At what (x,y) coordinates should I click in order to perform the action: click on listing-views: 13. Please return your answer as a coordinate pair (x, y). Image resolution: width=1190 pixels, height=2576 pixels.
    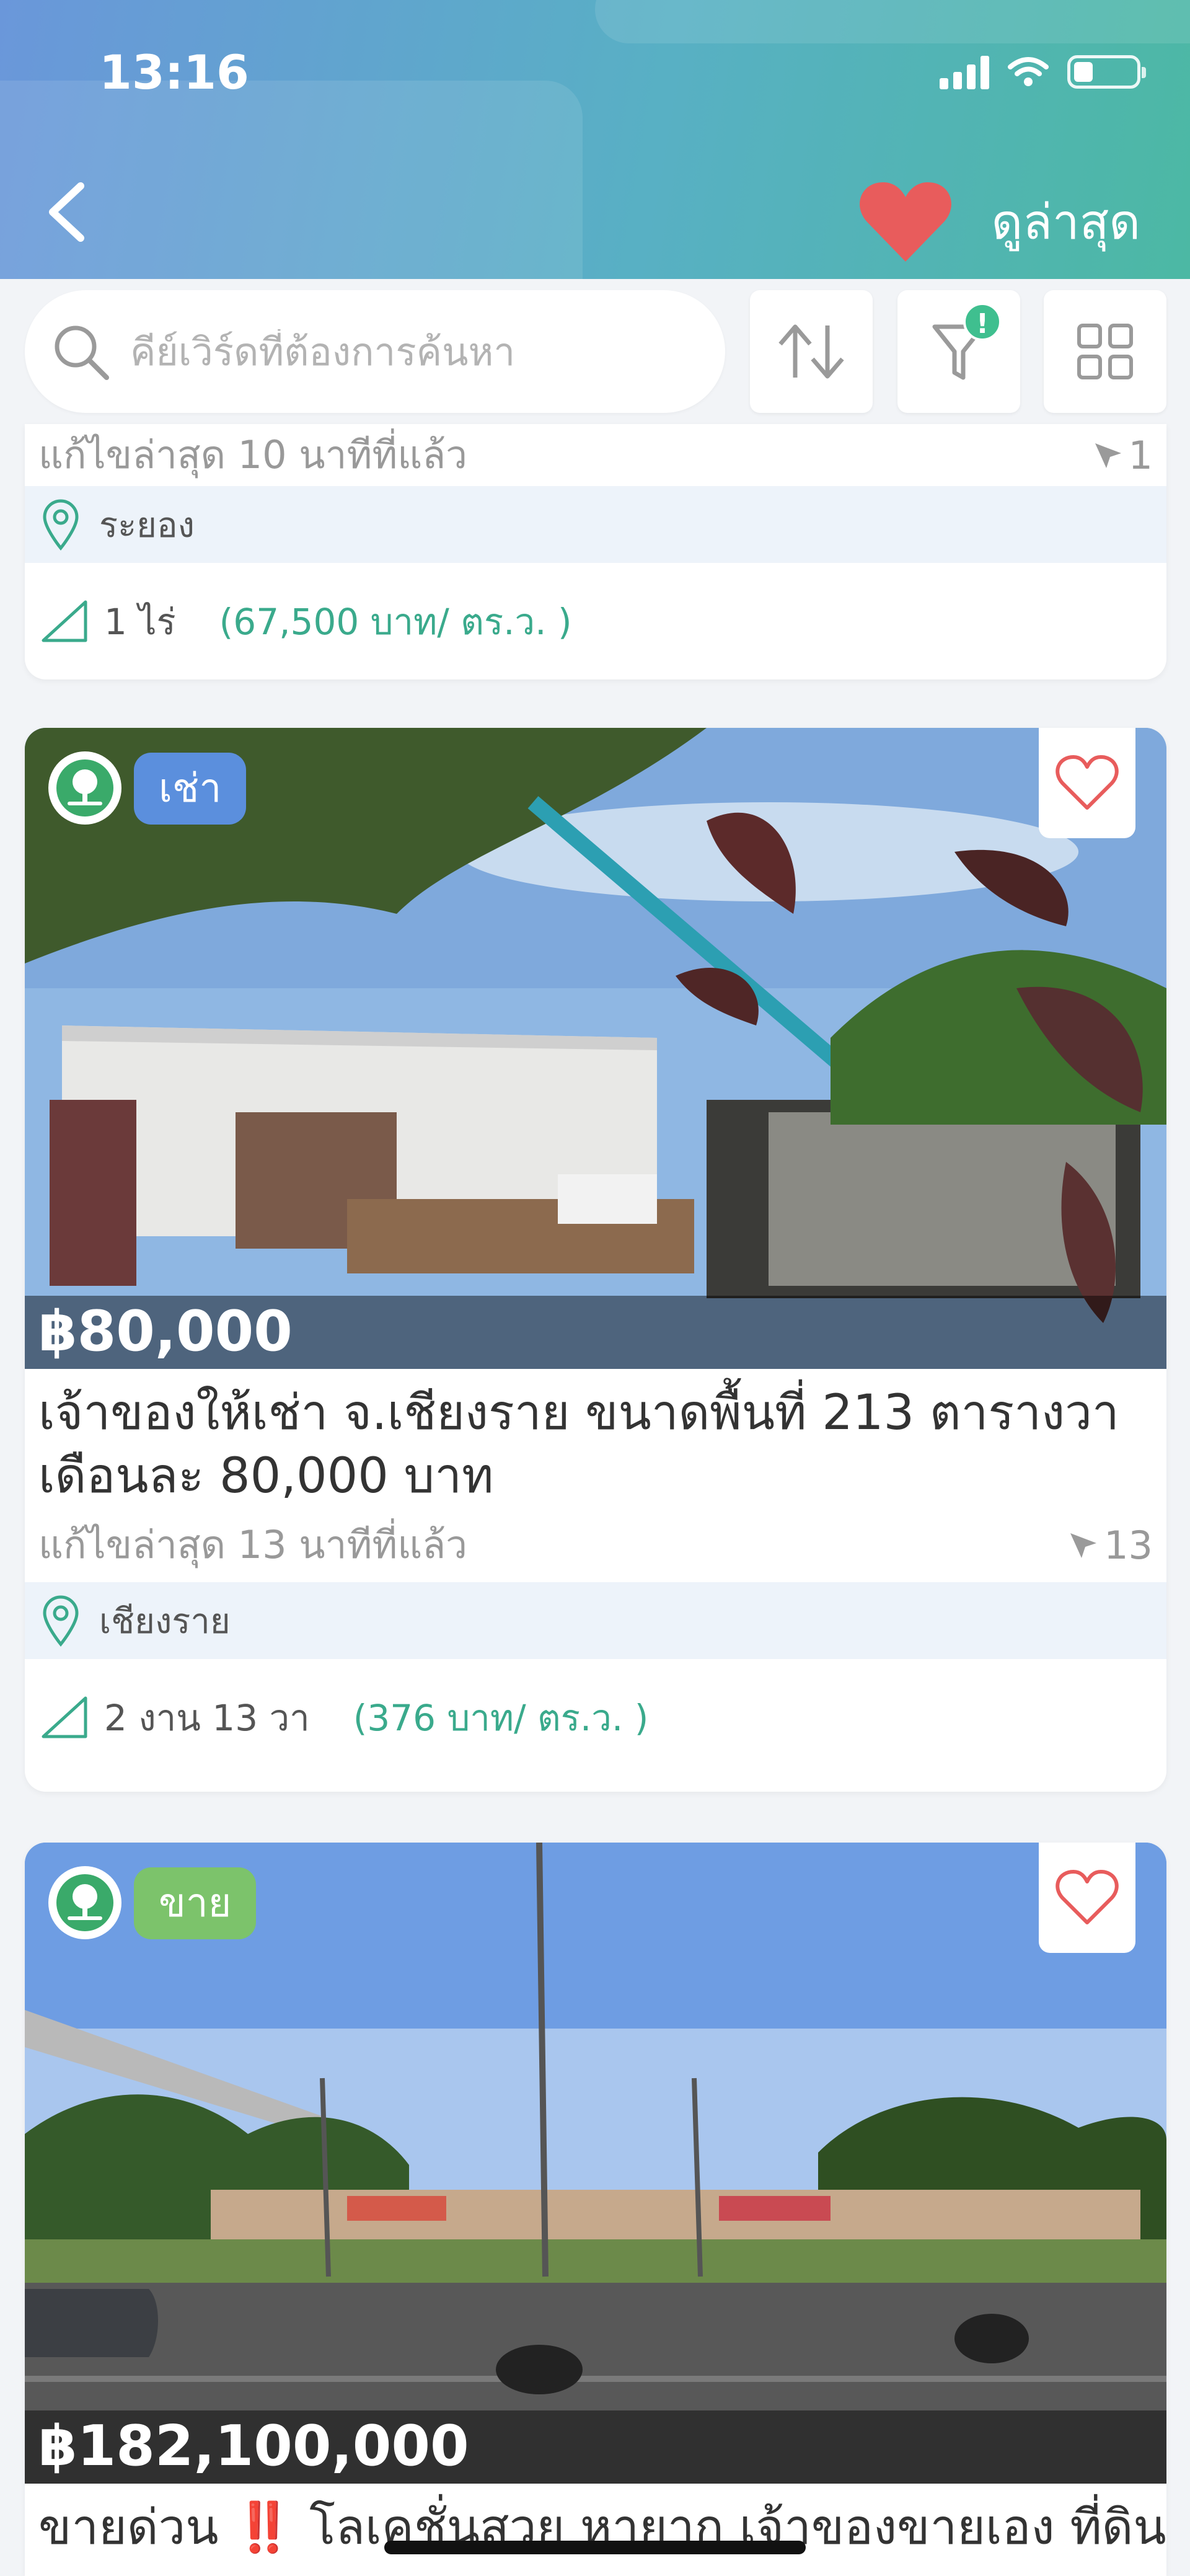
    Looking at the image, I should click on (1110, 1545).